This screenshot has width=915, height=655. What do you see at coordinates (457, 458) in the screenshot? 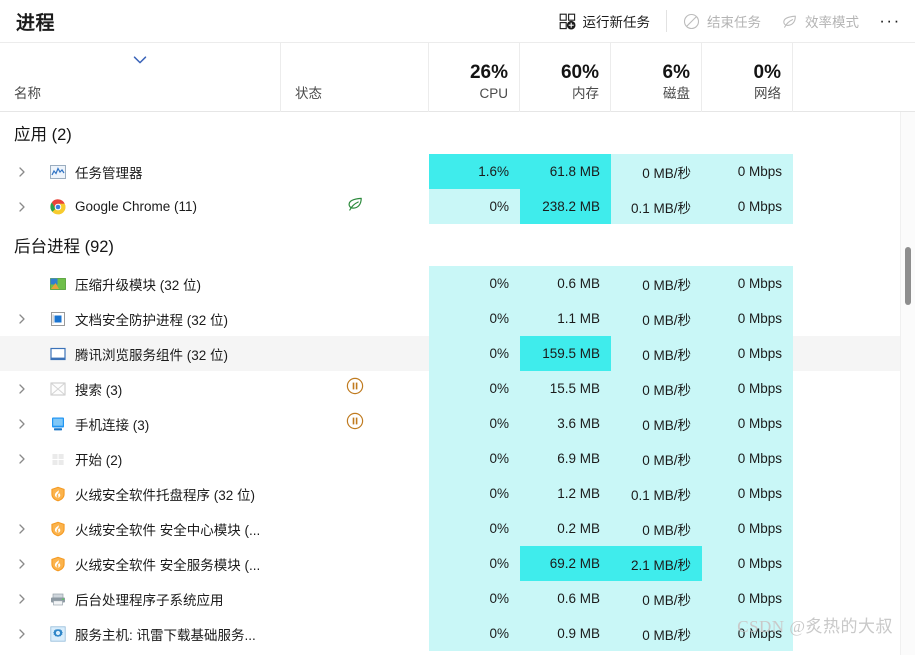
I see `table-row: 开始 (2) 0% 6.9 MB 0 MB/秒 0 Mbps` at bounding box center [457, 458].